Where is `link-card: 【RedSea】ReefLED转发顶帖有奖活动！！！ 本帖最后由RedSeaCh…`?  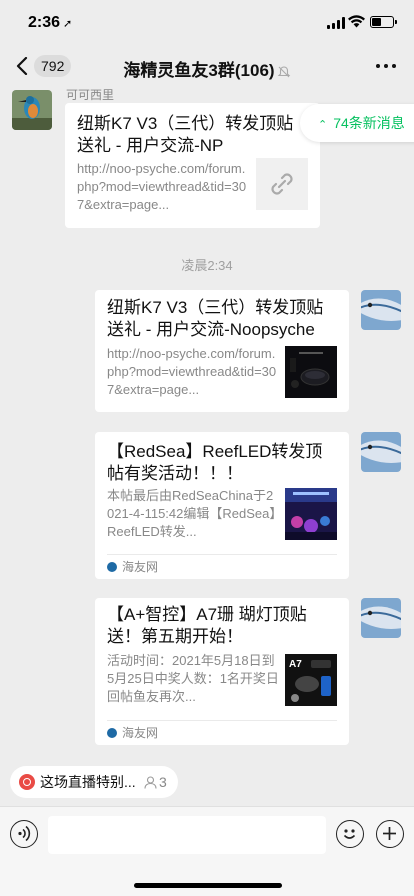 link-card: 【RedSea】ReefLED转发顶帖有奖活动！！！ 本帖最后由RedSeaCh… is located at coordinates (222, 505).